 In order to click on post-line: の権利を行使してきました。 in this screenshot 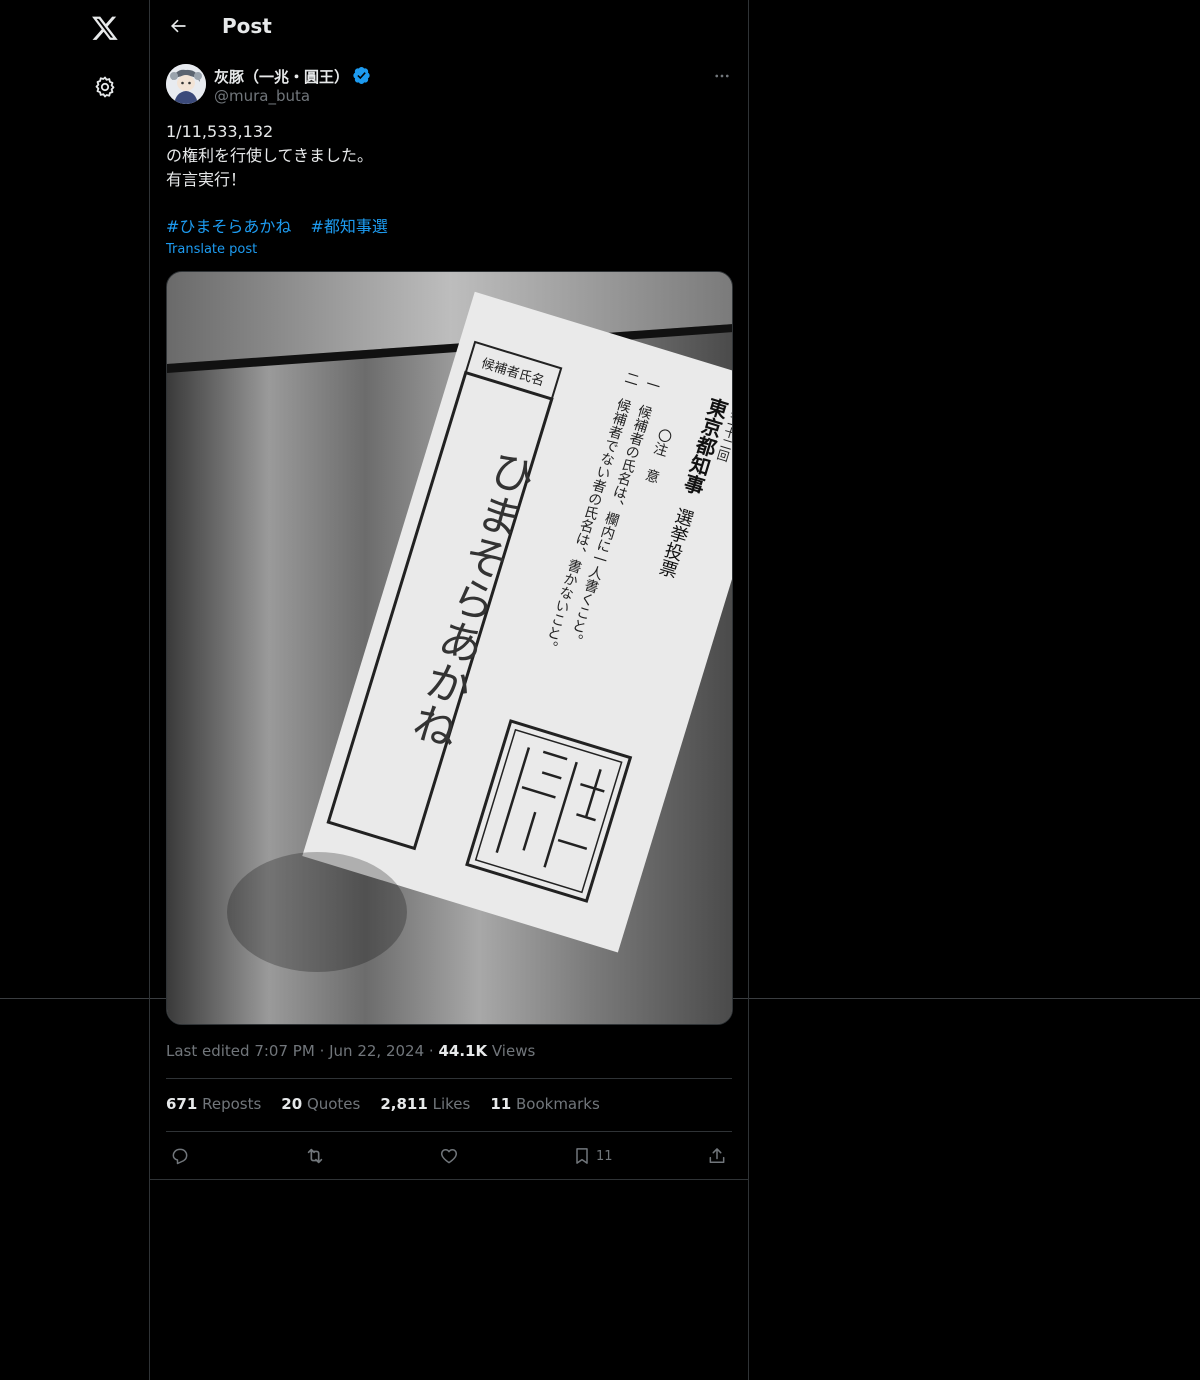, I will do `click(270, 155)`.